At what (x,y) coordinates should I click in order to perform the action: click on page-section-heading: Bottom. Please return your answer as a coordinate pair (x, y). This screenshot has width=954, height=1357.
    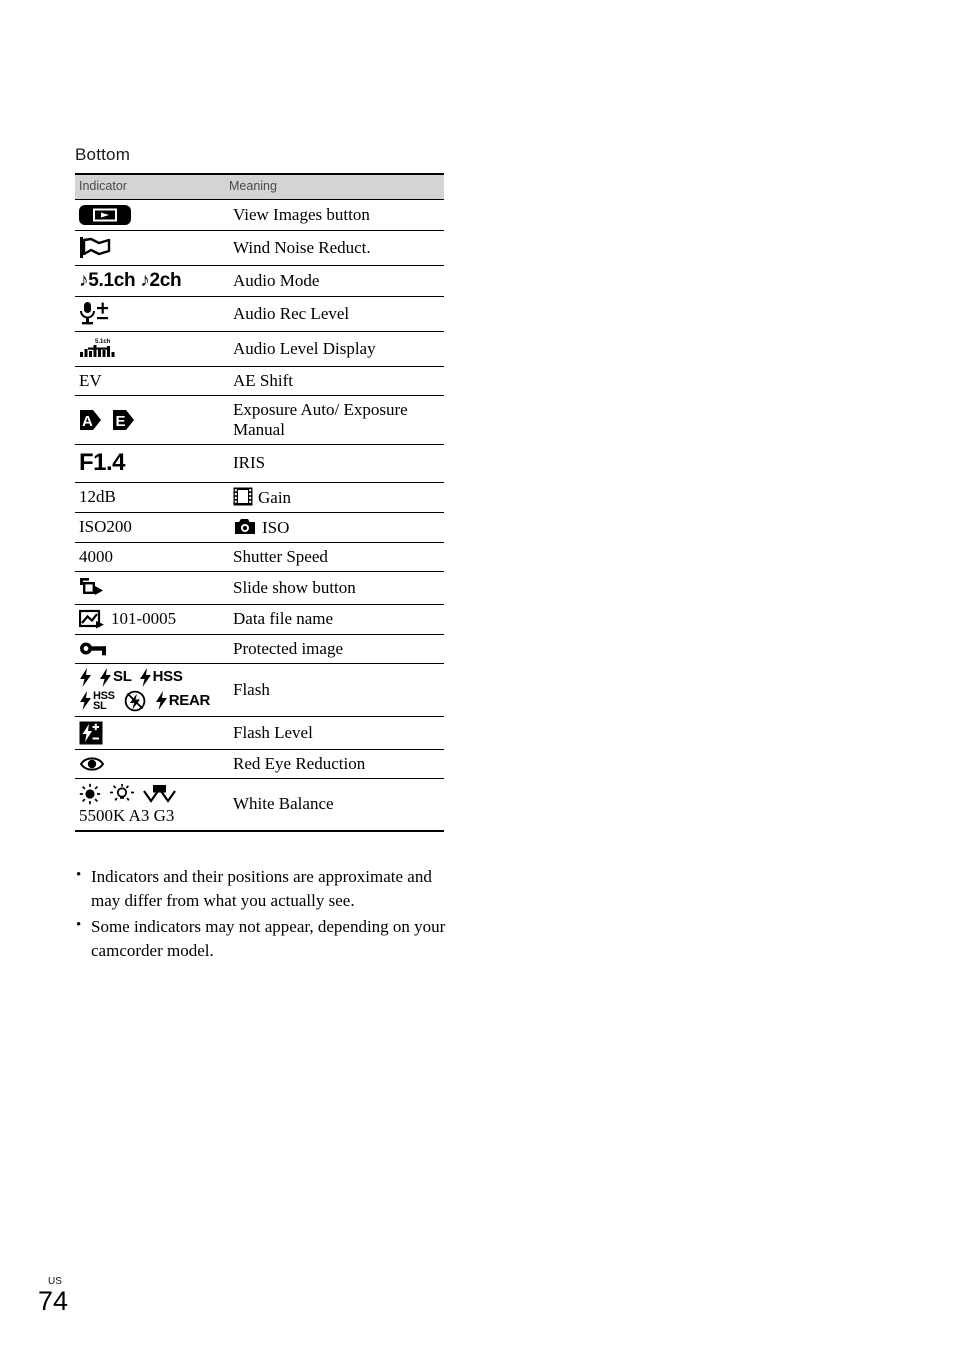
    Looking at the image, I should click on (103, 154).